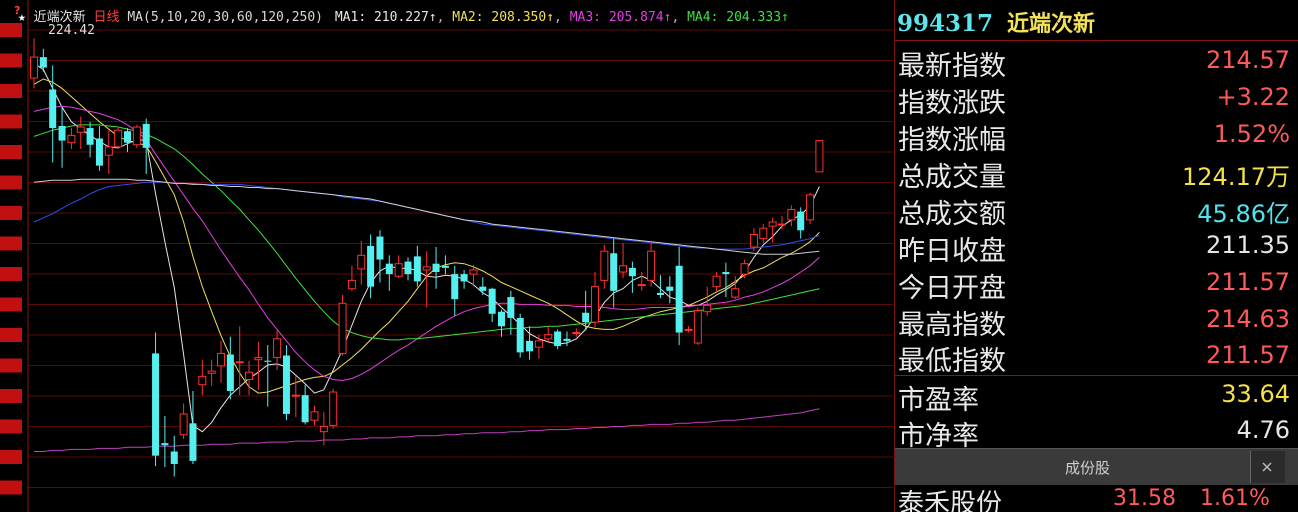 The width and height of the screenshot is (1298, 512). Describe the element at coordinates (1092, 173) in the screenshot. I see `quote-row-volume: 总成交量 124.17万` at that location.